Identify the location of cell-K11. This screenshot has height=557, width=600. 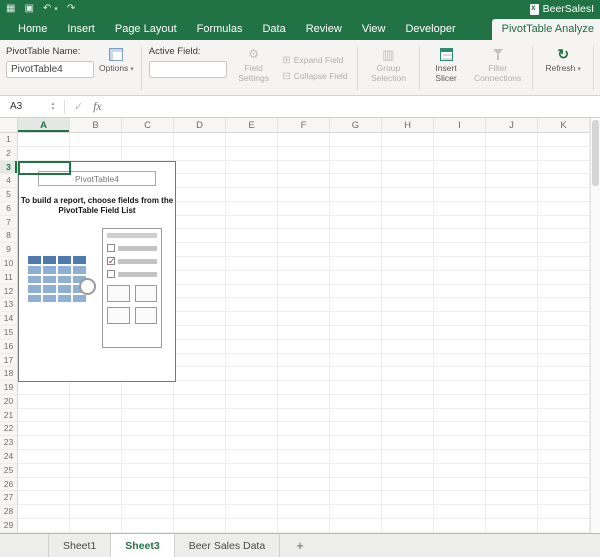
(564, 277).